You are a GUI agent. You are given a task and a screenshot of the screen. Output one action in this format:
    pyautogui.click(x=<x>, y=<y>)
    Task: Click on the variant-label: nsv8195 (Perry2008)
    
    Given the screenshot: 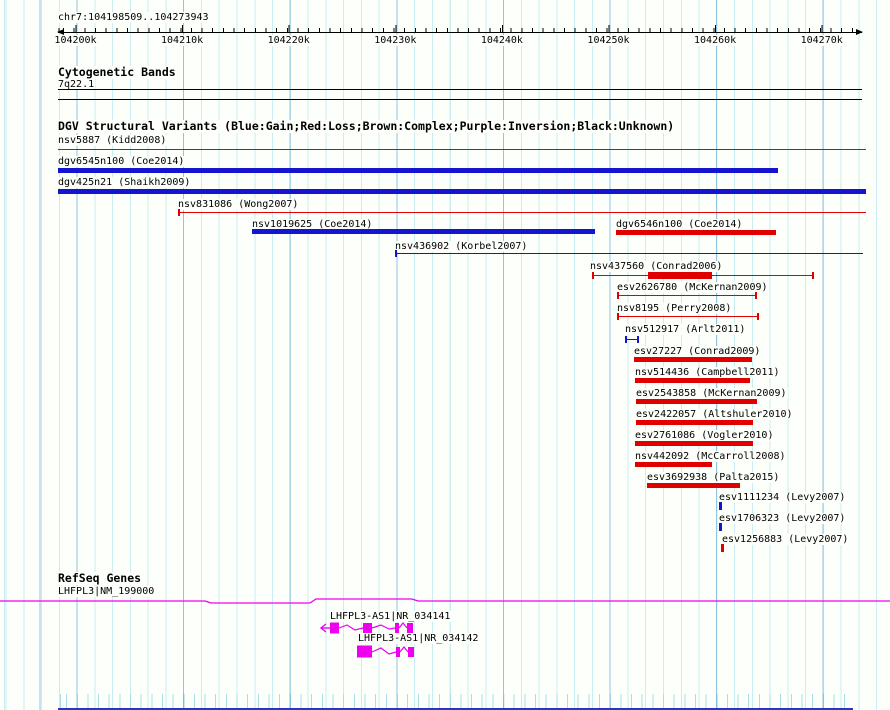 What is the action you would take?
    pyautogui.click(x=674, y=308)
    